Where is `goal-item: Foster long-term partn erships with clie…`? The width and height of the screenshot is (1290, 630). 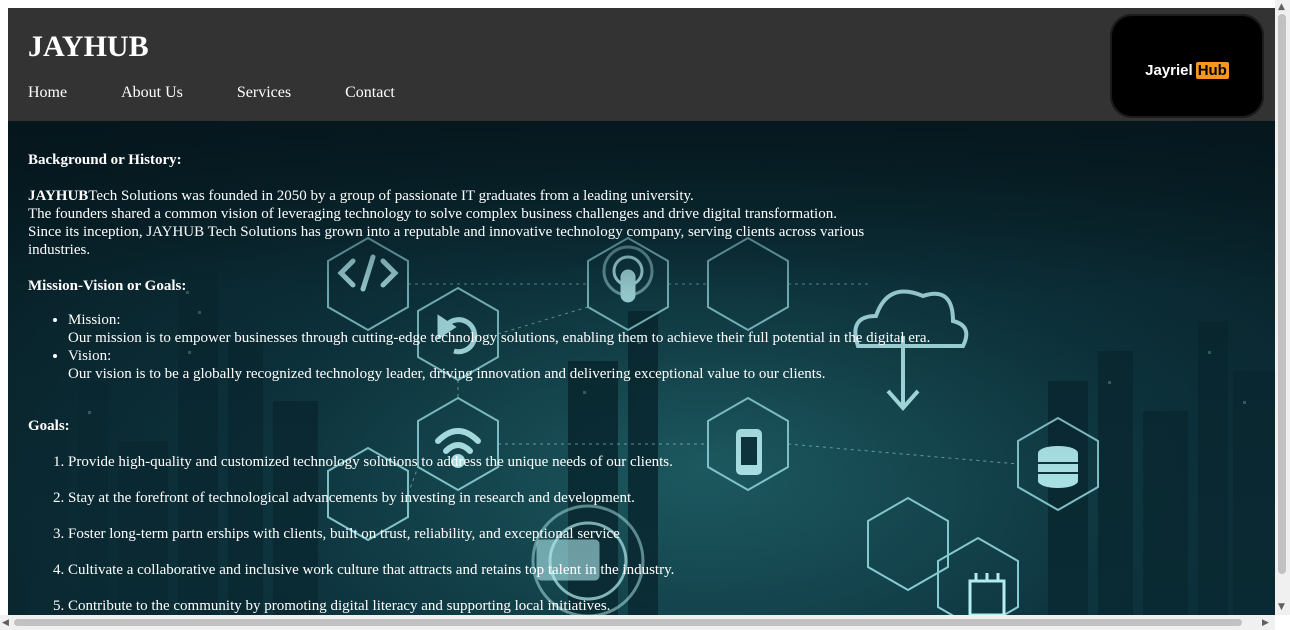 goal-item: Foster long-term partn erships with clie… is located at coordinates (548, 534).